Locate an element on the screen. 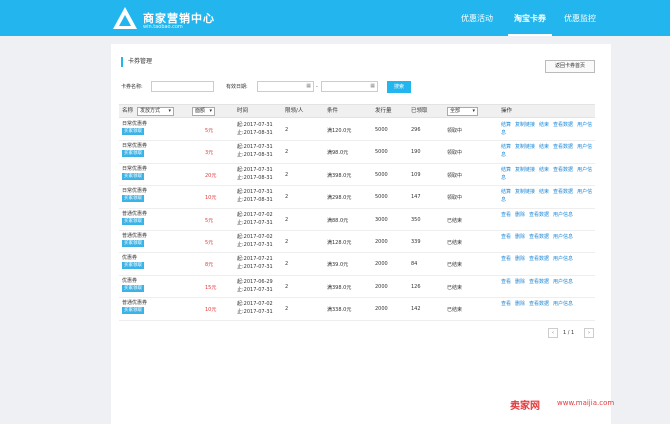 This screenshot has width=670, height=424. row-actions: 查看 删除 查看数据 用户信息 is located at coordinates (547, 282).